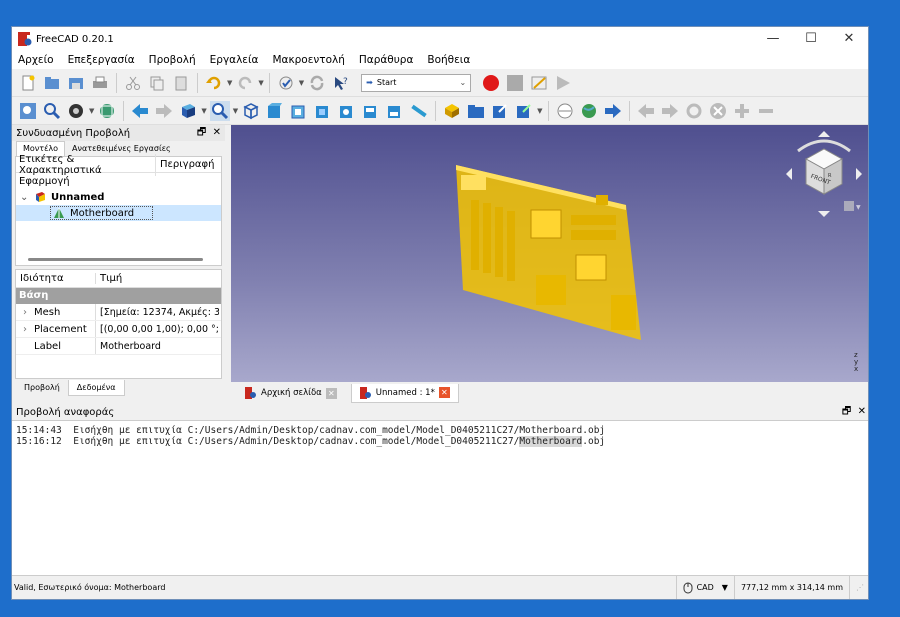  Describe the element at coordinates (323, 111) in the screenshot. I see `right-view-icon` at that location.